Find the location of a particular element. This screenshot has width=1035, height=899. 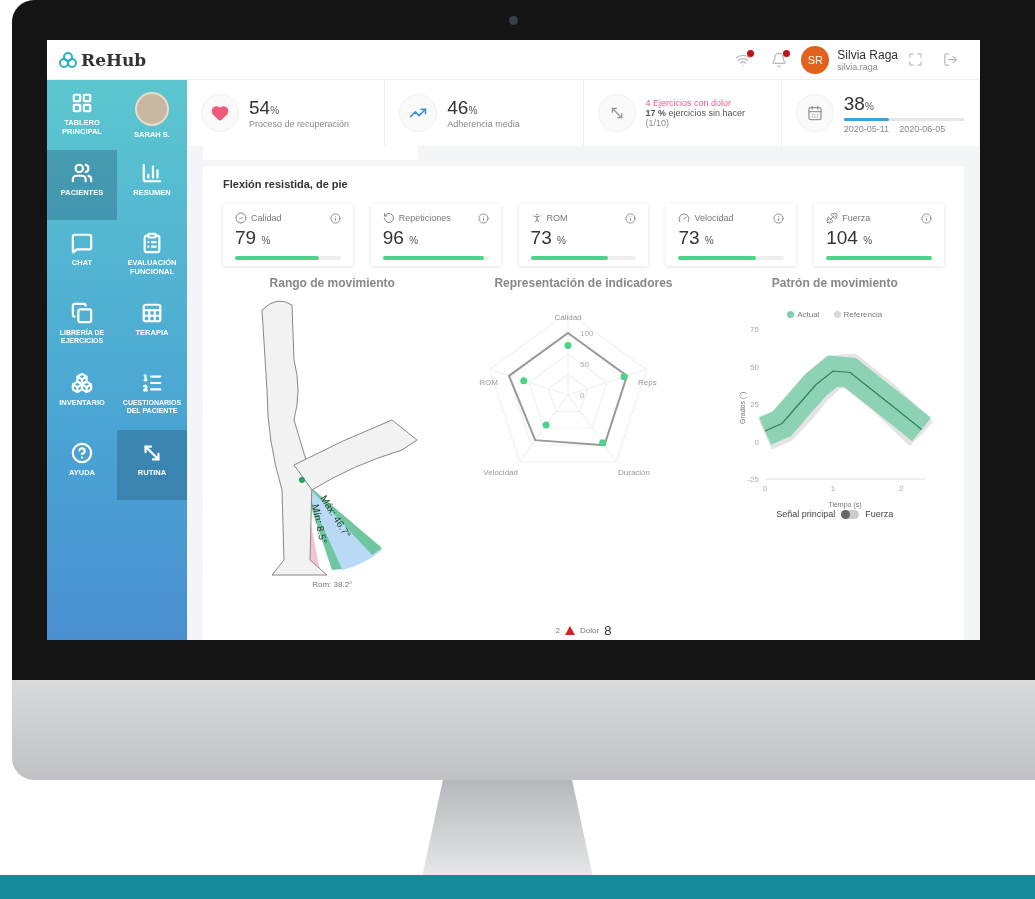

end-date: 2020-06-05 is located at coordinates (922, 128).